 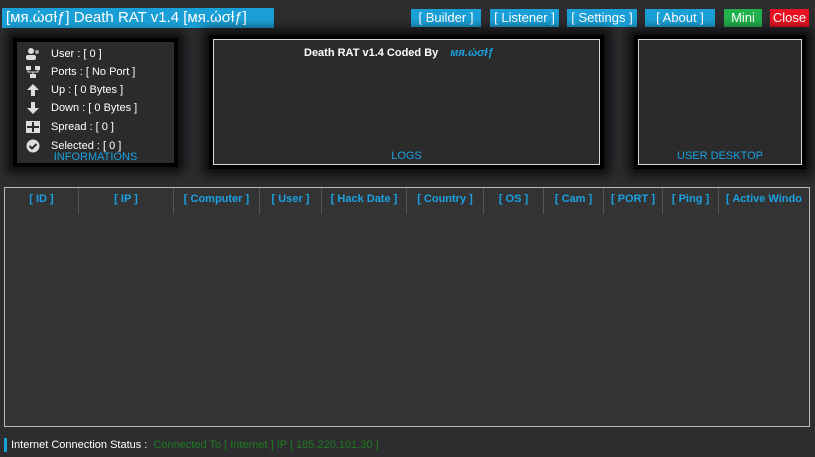 What do you see at coordinates (217, 201) in the screenshot?
I see `column-header-computer: [ Computer ]` at bounding box center [217, 201].